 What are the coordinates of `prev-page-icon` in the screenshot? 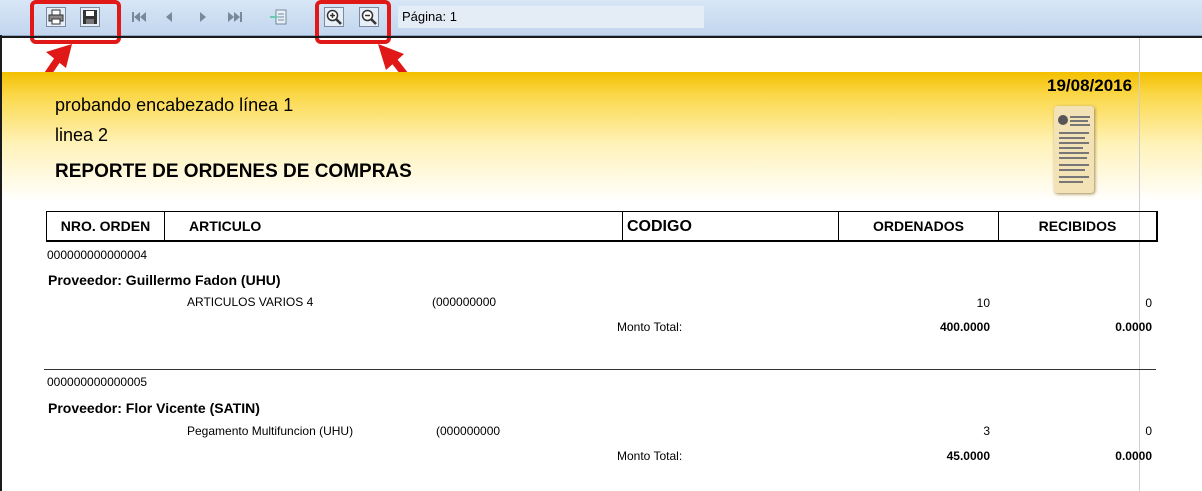 It's located at (169, 17).